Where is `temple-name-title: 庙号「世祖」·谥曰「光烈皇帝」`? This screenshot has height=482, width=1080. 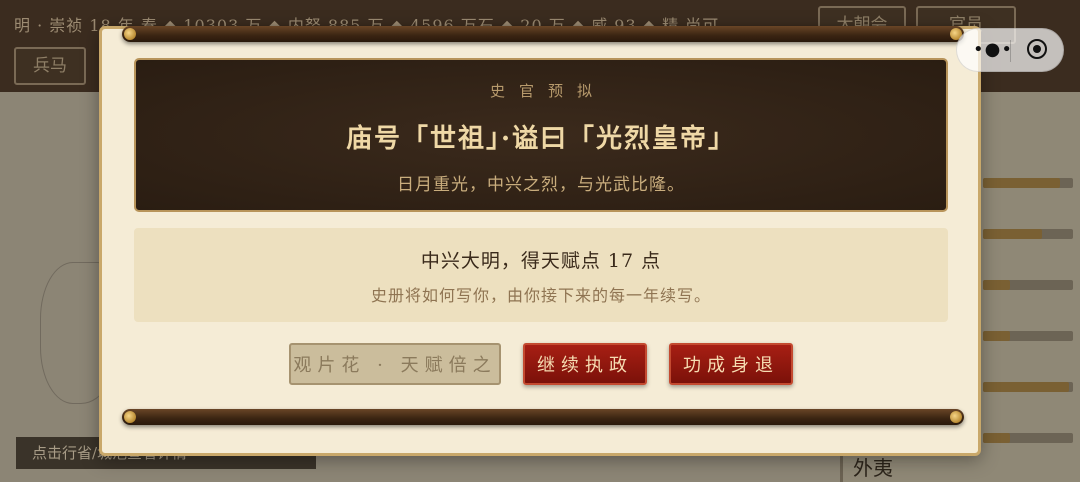 temple-name-title: 庙号「世祖」·谥曰「光烈皇帝」 is located at coordinates (541, 139).